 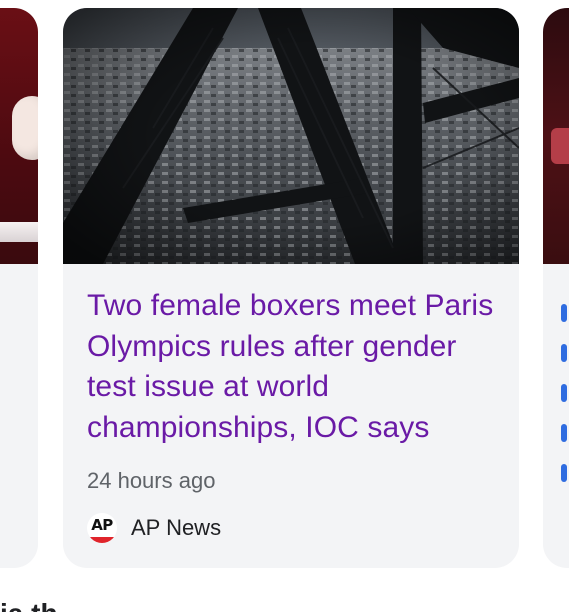 I want to click on news-card-timestamp: 24 hours ago, so click(x=151, y=480).